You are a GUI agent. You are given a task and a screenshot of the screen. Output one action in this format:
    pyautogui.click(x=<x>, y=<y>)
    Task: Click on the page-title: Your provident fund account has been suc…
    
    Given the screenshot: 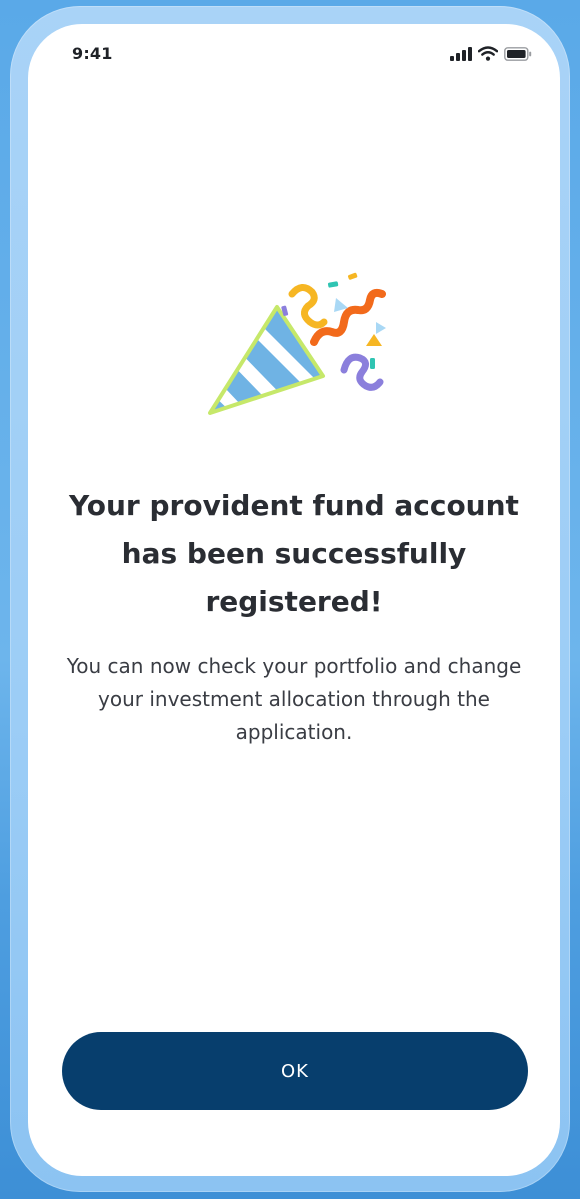 What is the action you would take?
    pyautogui.click(x=294, y=553)
    